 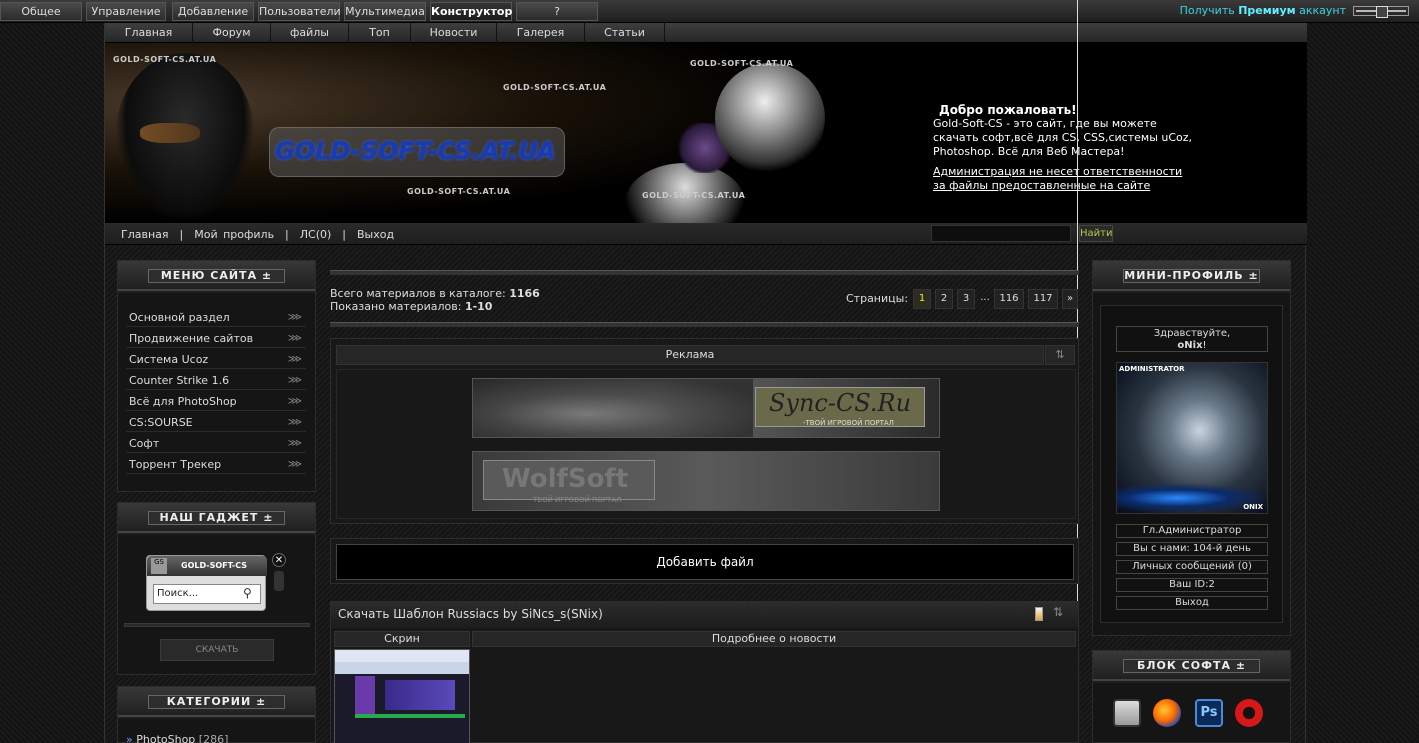 What do you see at coordinates (149, 33) in the screenshot?
I see `nav-home: Главная` at bounding box center [149, 33].